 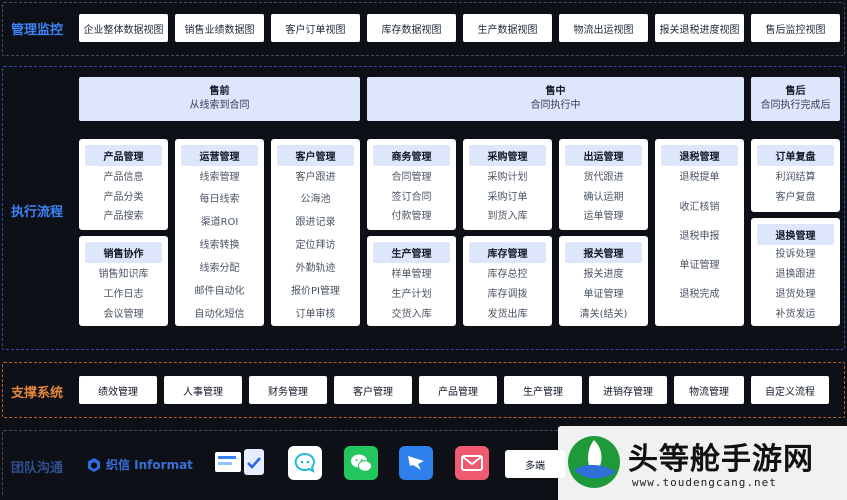 What do you see at coordinates (219, 315) in the screenshot?
I see `card-ops-item: 自动化短信` at bounding box center [219, 315].